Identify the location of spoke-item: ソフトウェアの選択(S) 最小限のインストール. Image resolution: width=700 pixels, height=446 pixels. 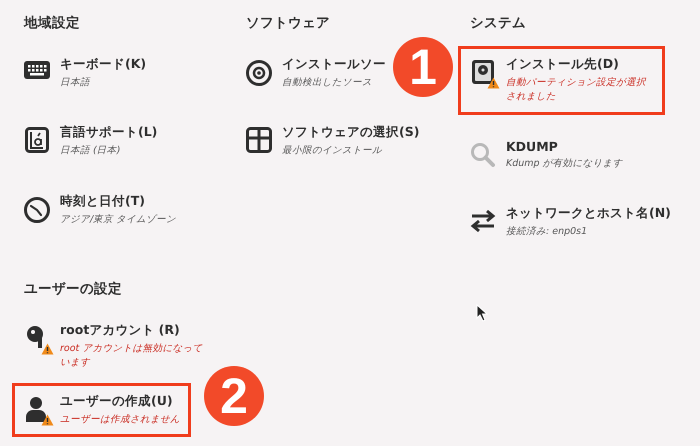
(332, 141).